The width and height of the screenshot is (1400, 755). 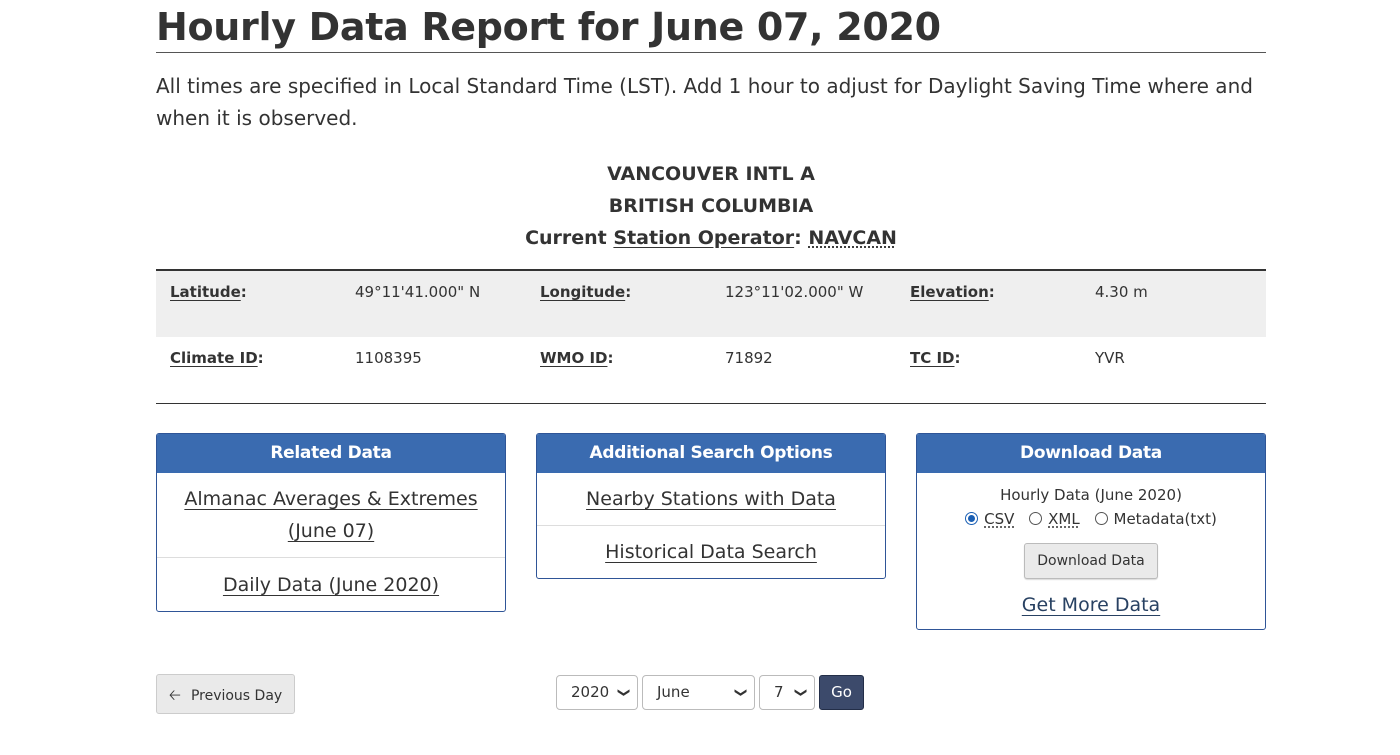 I want to click on format-radio-group: CSV XML Metadata(txt), so click(x=1091, y=519).